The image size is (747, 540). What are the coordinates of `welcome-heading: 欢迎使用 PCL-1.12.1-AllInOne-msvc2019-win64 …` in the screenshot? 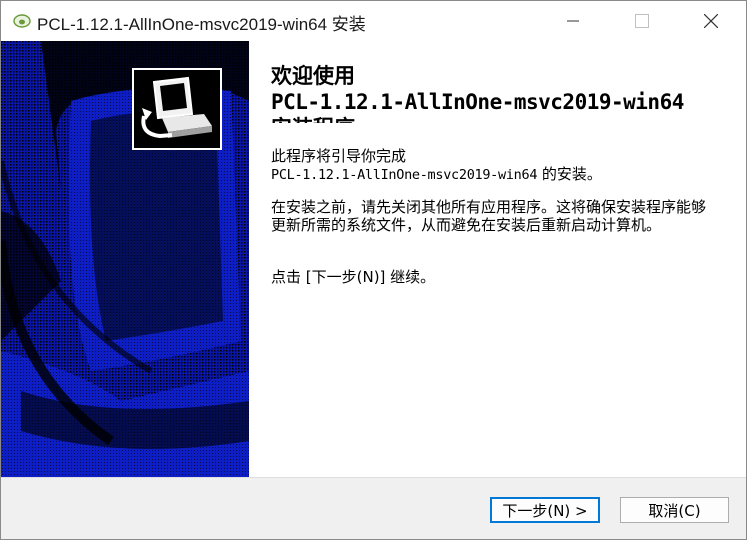 It's located at (492, 93).